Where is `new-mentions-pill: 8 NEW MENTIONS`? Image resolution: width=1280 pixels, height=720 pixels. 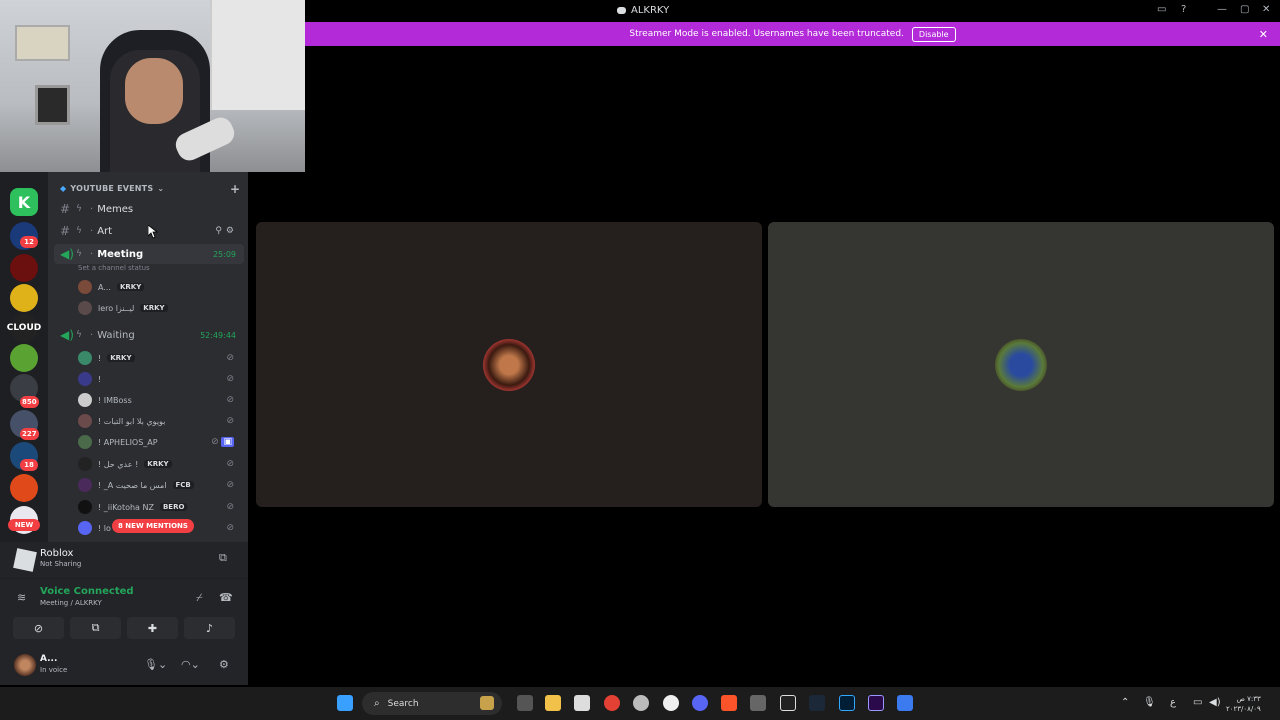 new-mentions-pill: 8 NEW MENTIONS is located at coordinates (153, 526).